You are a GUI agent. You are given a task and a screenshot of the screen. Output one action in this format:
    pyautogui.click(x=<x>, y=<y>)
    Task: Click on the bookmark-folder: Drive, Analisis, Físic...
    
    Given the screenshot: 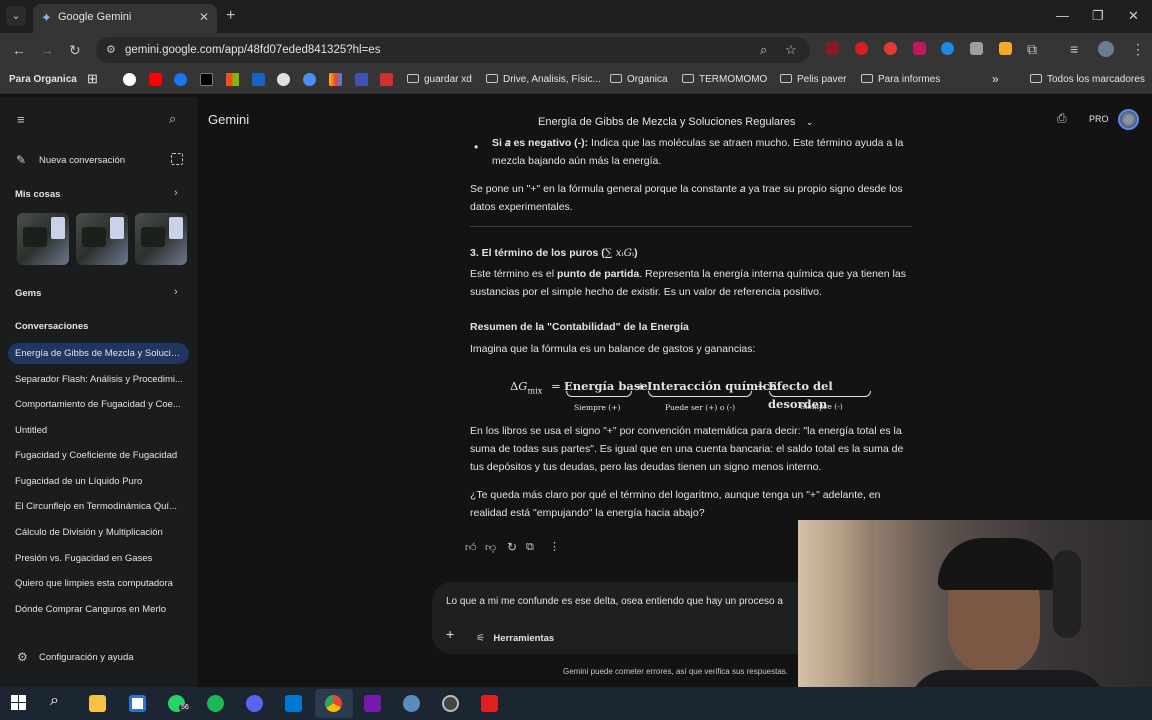 What is the action you would take?
    pyautogui.click(x=543, y=79)
    